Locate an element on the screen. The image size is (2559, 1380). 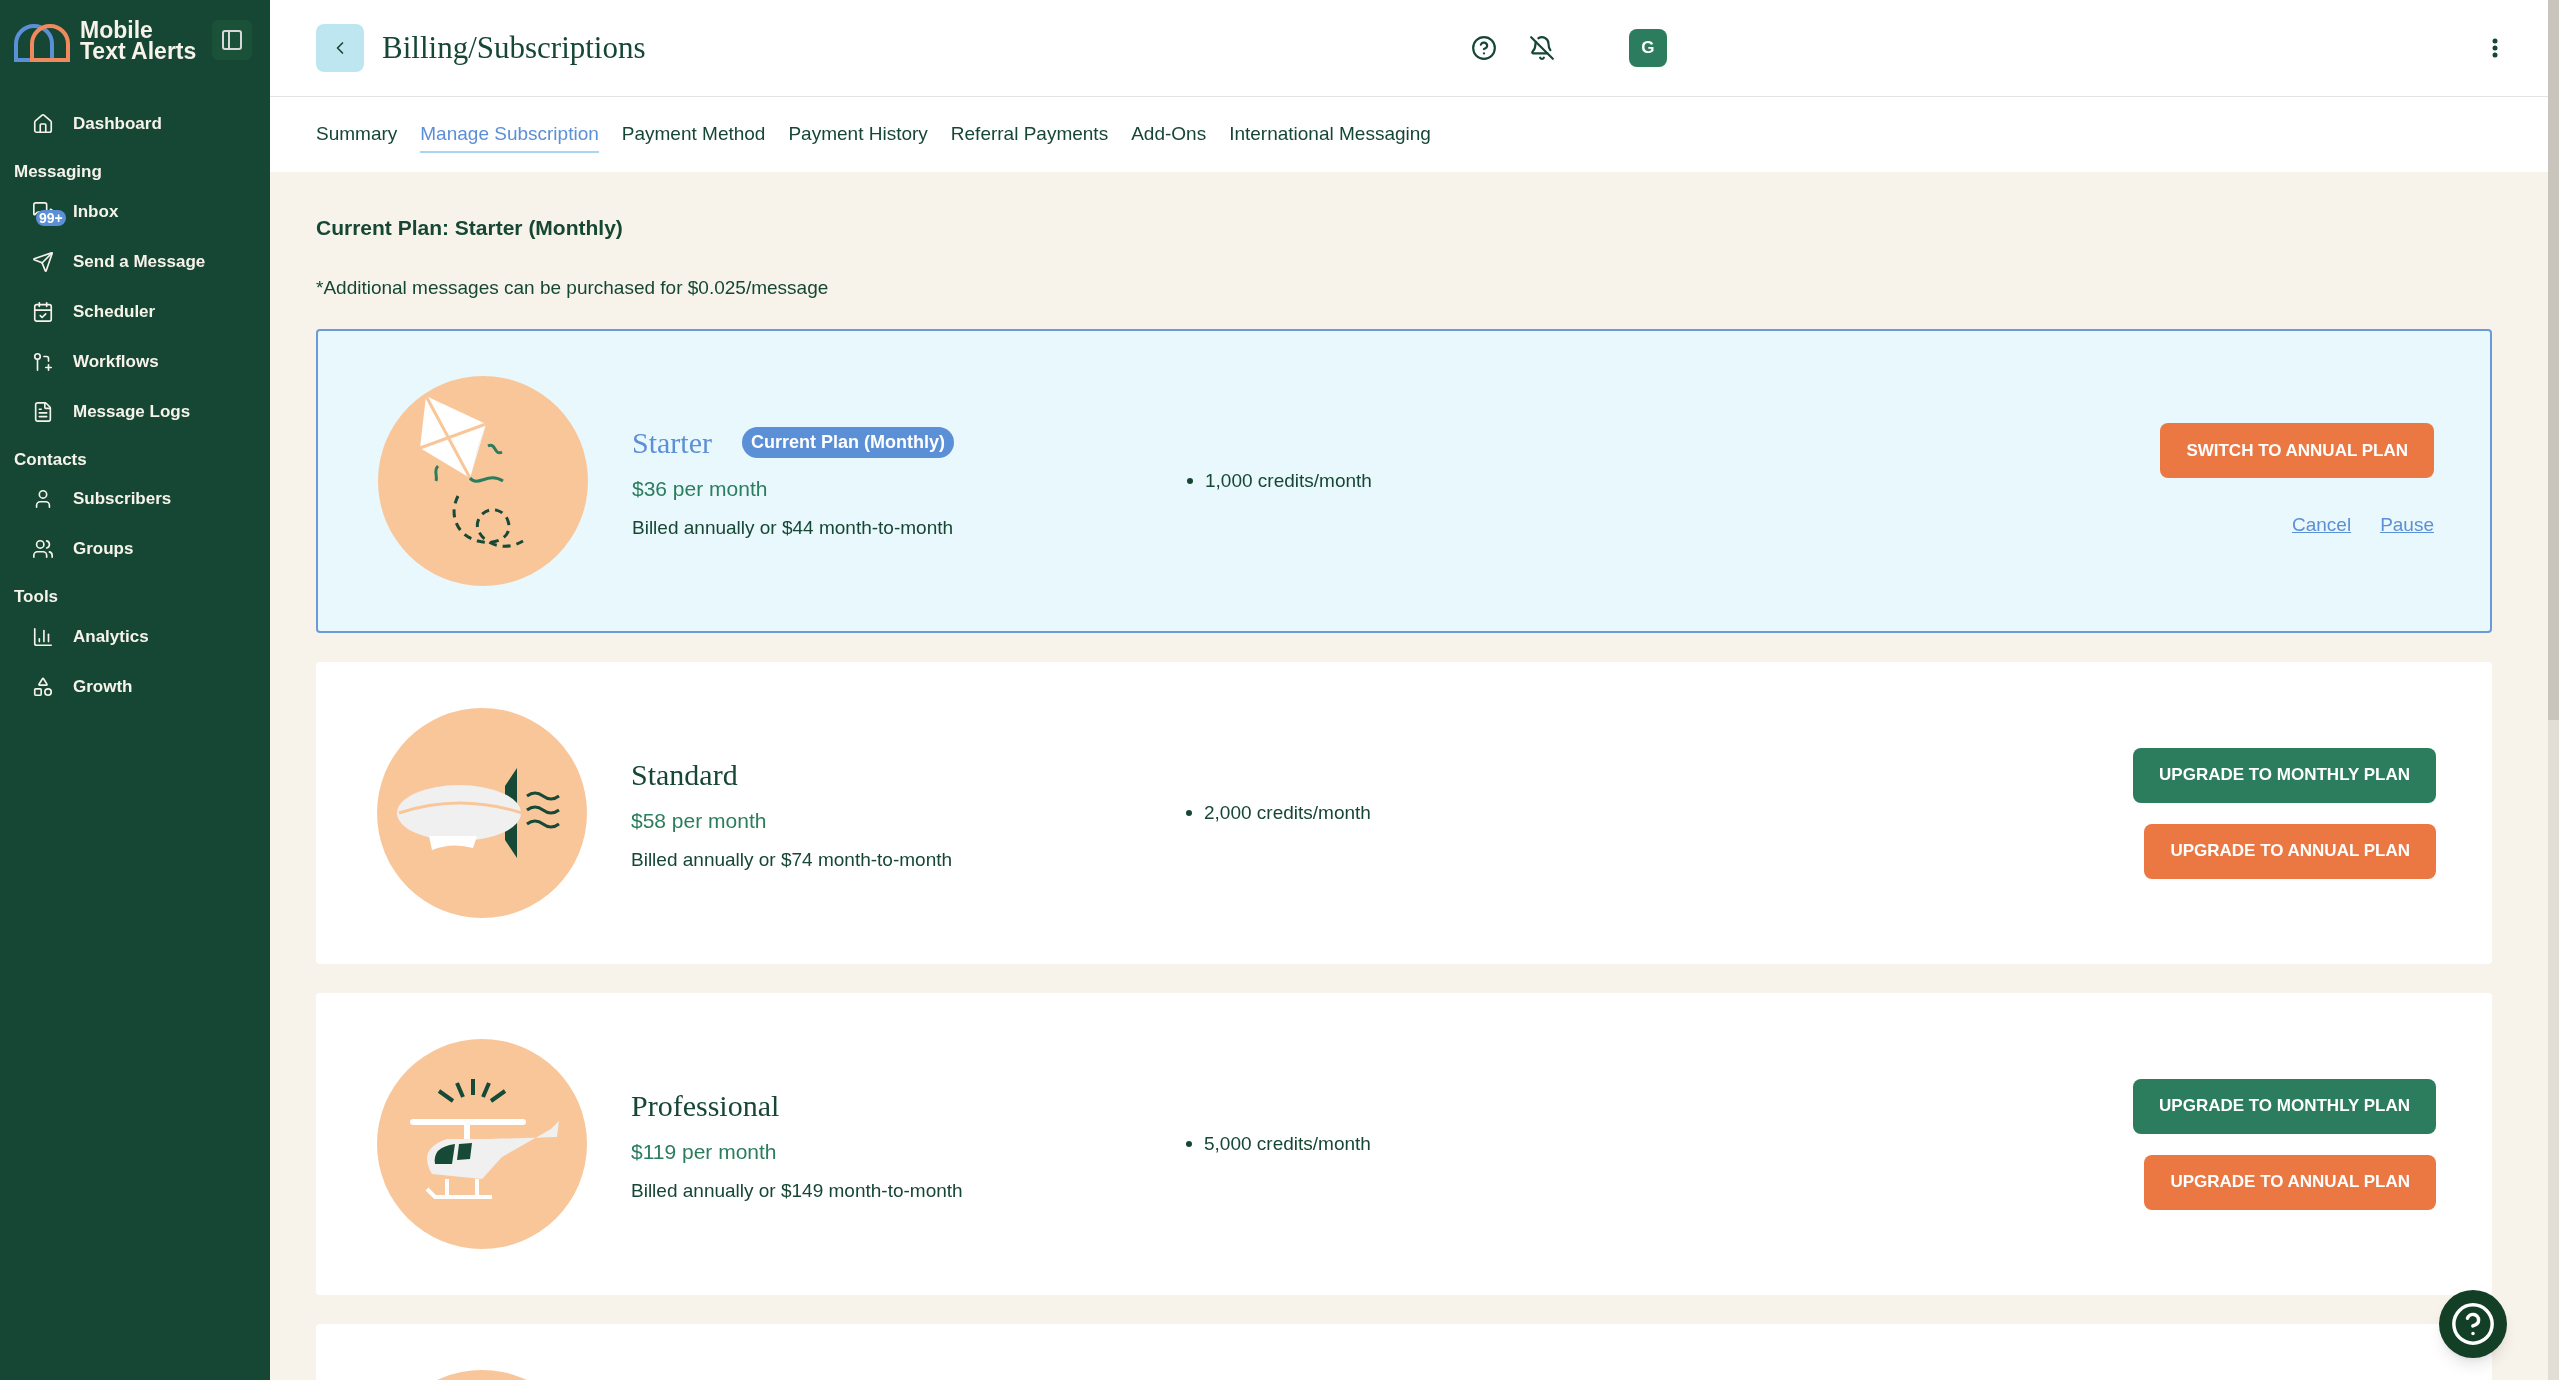
help-chat-button is located at coordinates (2473, 1324).